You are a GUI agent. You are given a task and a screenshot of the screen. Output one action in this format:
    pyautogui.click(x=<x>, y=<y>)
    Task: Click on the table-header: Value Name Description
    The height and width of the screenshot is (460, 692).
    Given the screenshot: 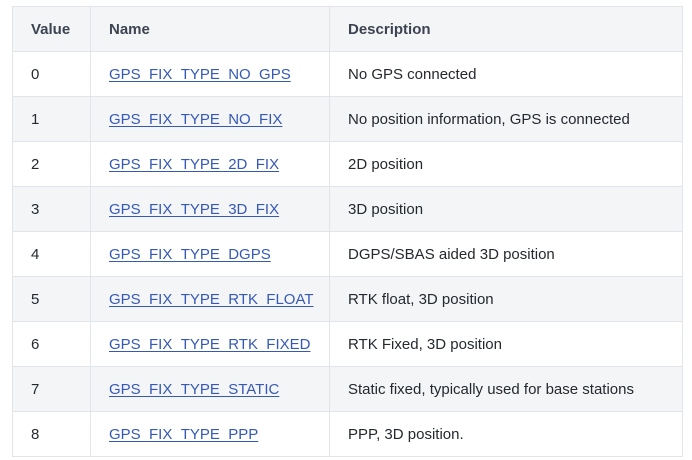 What is the action you would take?
    pyautogui.click(x=347, y=29)
    